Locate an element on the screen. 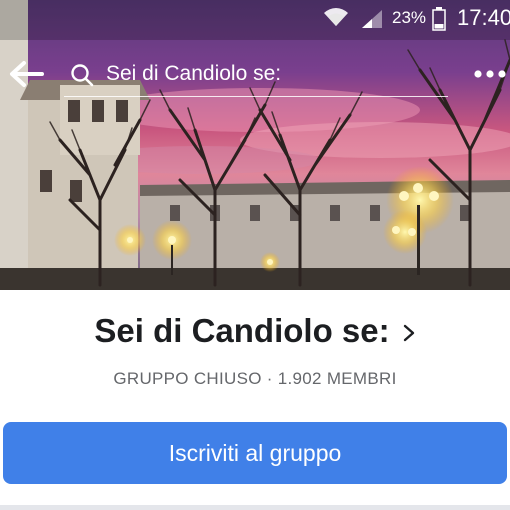 The width and height of the screenshot is (510, 510). battery-percent: 23% is located at coordinates (409, 17).